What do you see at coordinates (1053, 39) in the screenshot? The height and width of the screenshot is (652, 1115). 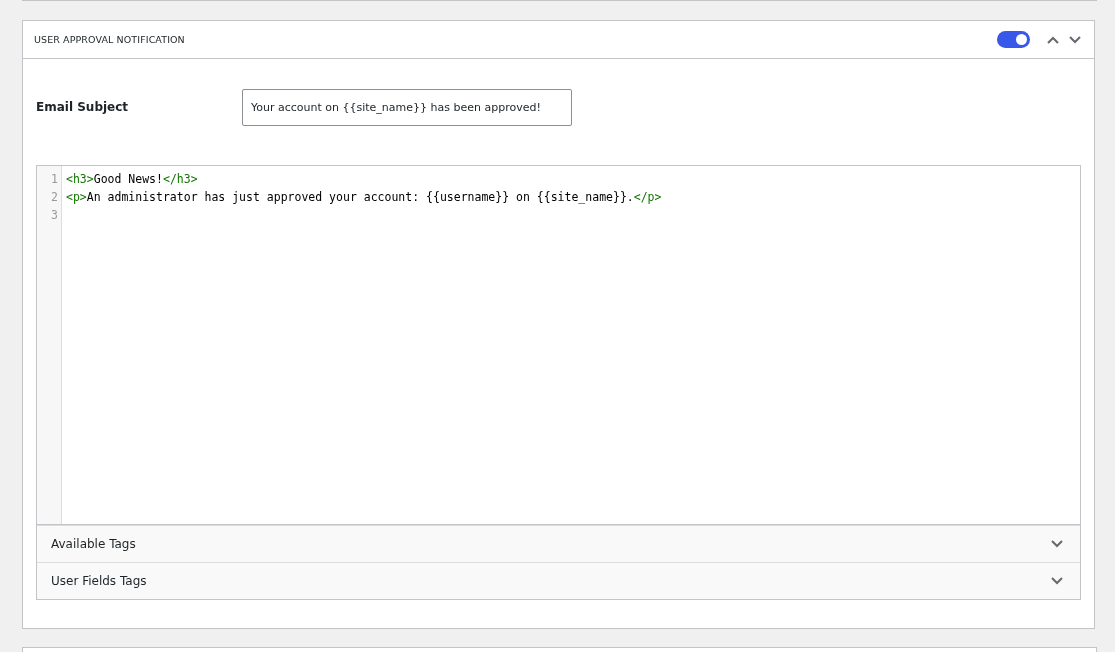 I see `chevron-up-icon` at bounding box center [1053, 39].